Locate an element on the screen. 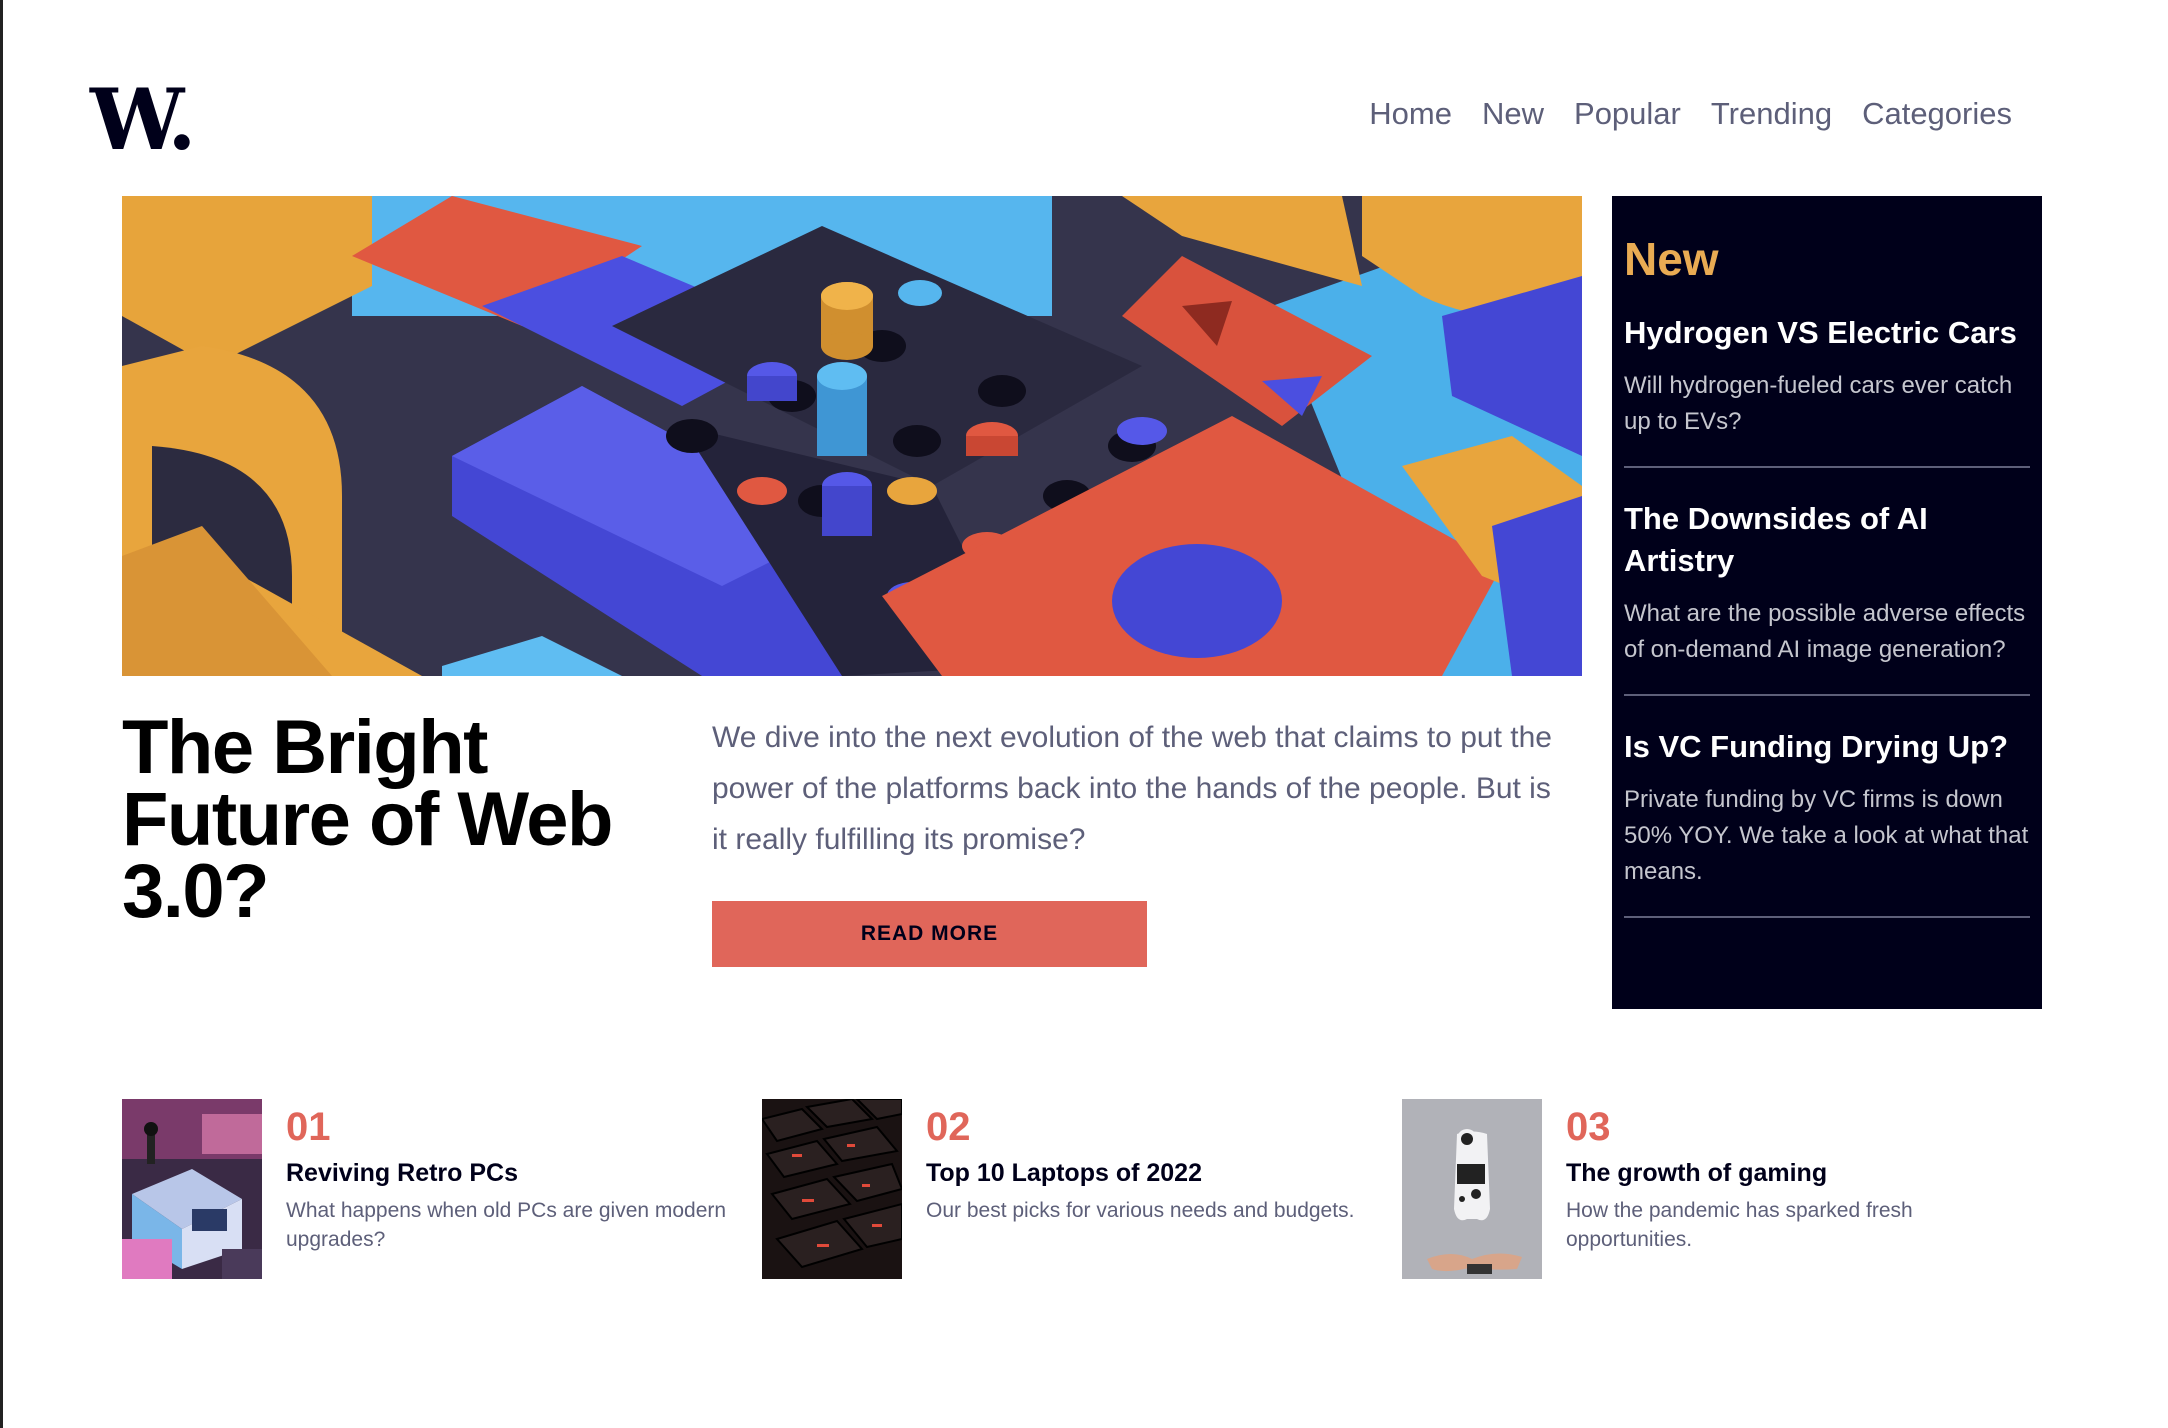 The width and height of the screenshot is (2168, 1428). nav-trending: Trending is located at coordinates (1771, 113).